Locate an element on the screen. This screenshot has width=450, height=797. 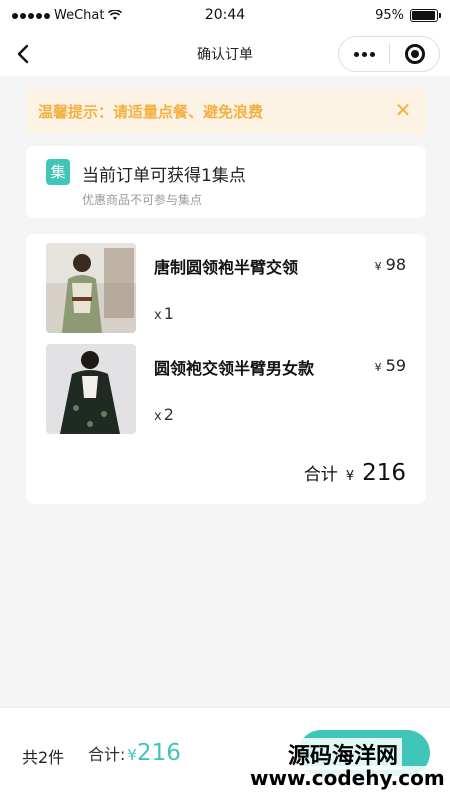
product-quantity: x1 is located at coordinates (164, 313).